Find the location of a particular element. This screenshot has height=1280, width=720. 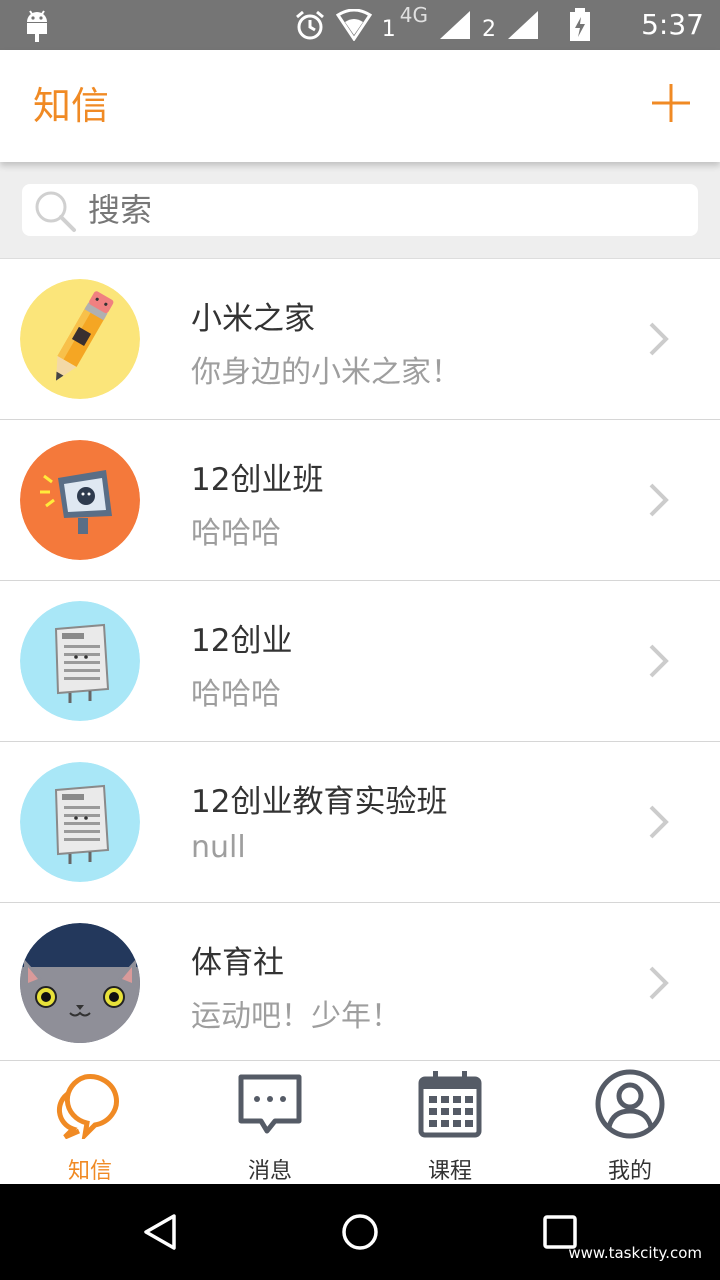

tab-label: 消息 is located at coordinates (269, 1171).